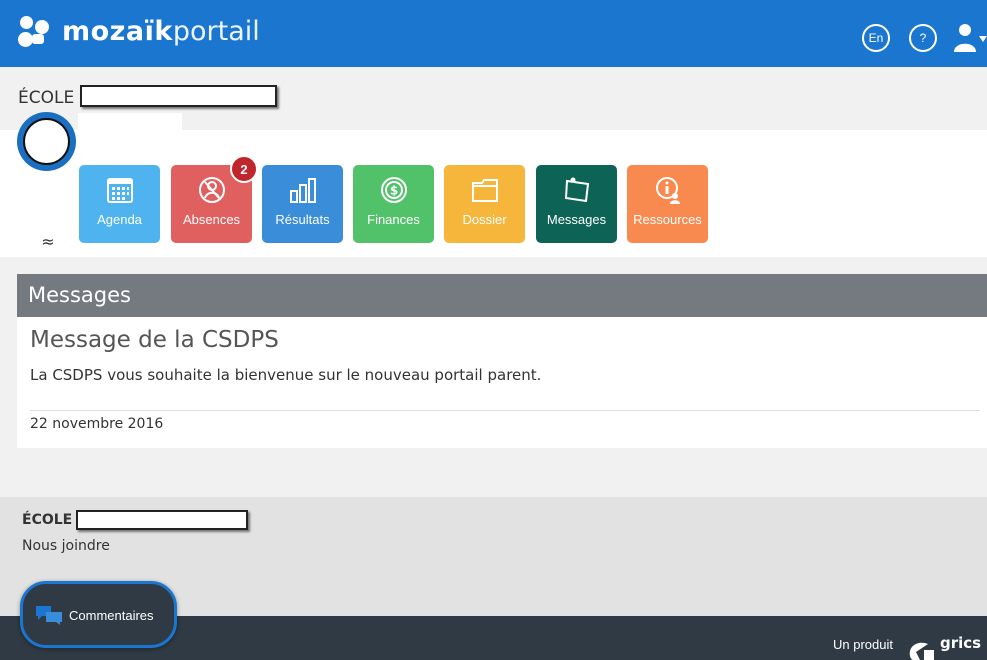  I want to click on student-avatar, so click(46, 141).